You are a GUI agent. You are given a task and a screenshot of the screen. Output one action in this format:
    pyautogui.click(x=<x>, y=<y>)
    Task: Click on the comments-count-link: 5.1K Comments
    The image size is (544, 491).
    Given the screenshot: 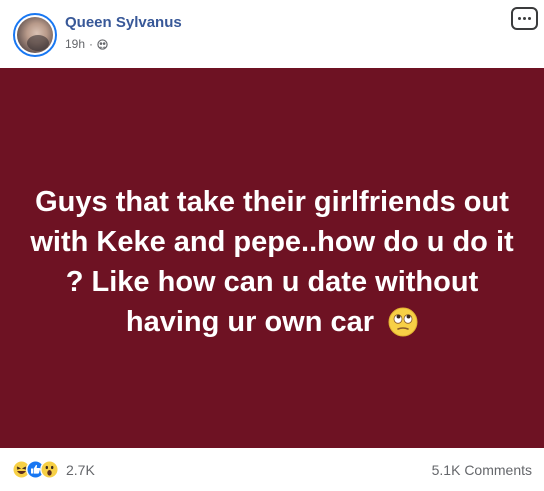 What is the action you would take?
    pyautogui.click(x=482, y=470)
    